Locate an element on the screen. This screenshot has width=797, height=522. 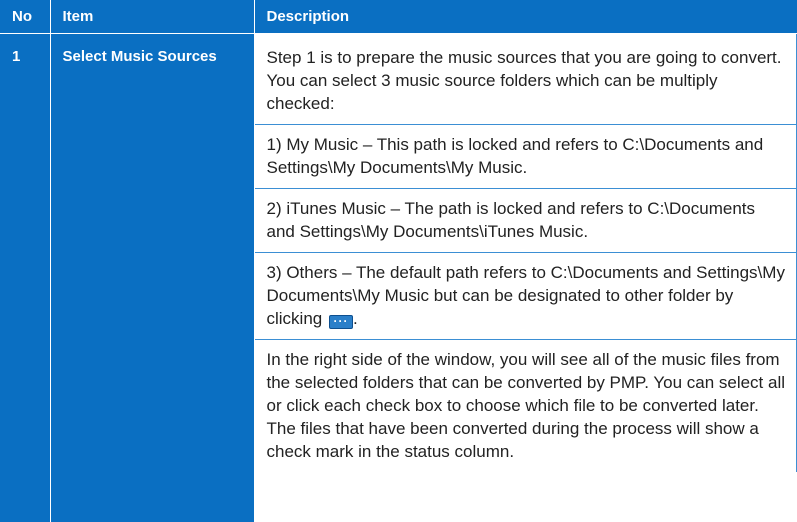
browse-ellipsis-icon: ··· is located at coordinates (340, 321).